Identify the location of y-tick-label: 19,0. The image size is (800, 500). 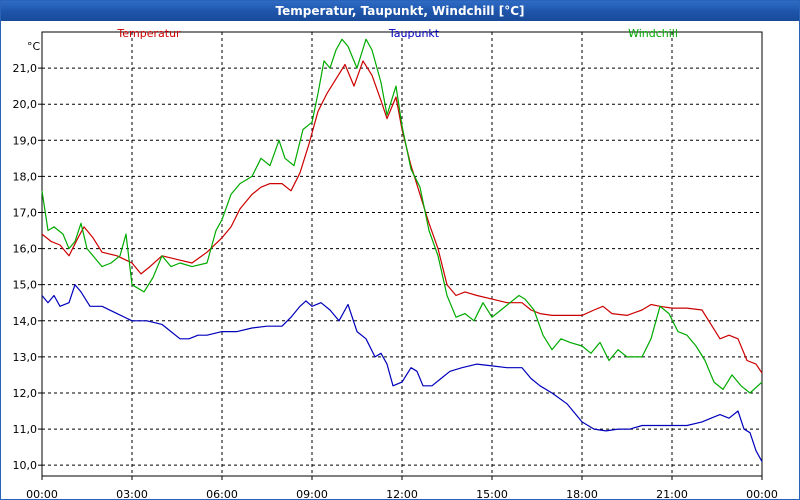
(25, 140).